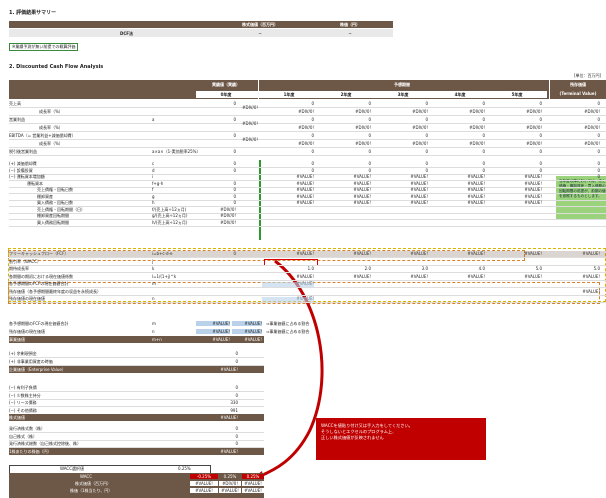 The width and height of the screenshot is (606, 498). I want to click on sum-sym: n, so click(153, 331).